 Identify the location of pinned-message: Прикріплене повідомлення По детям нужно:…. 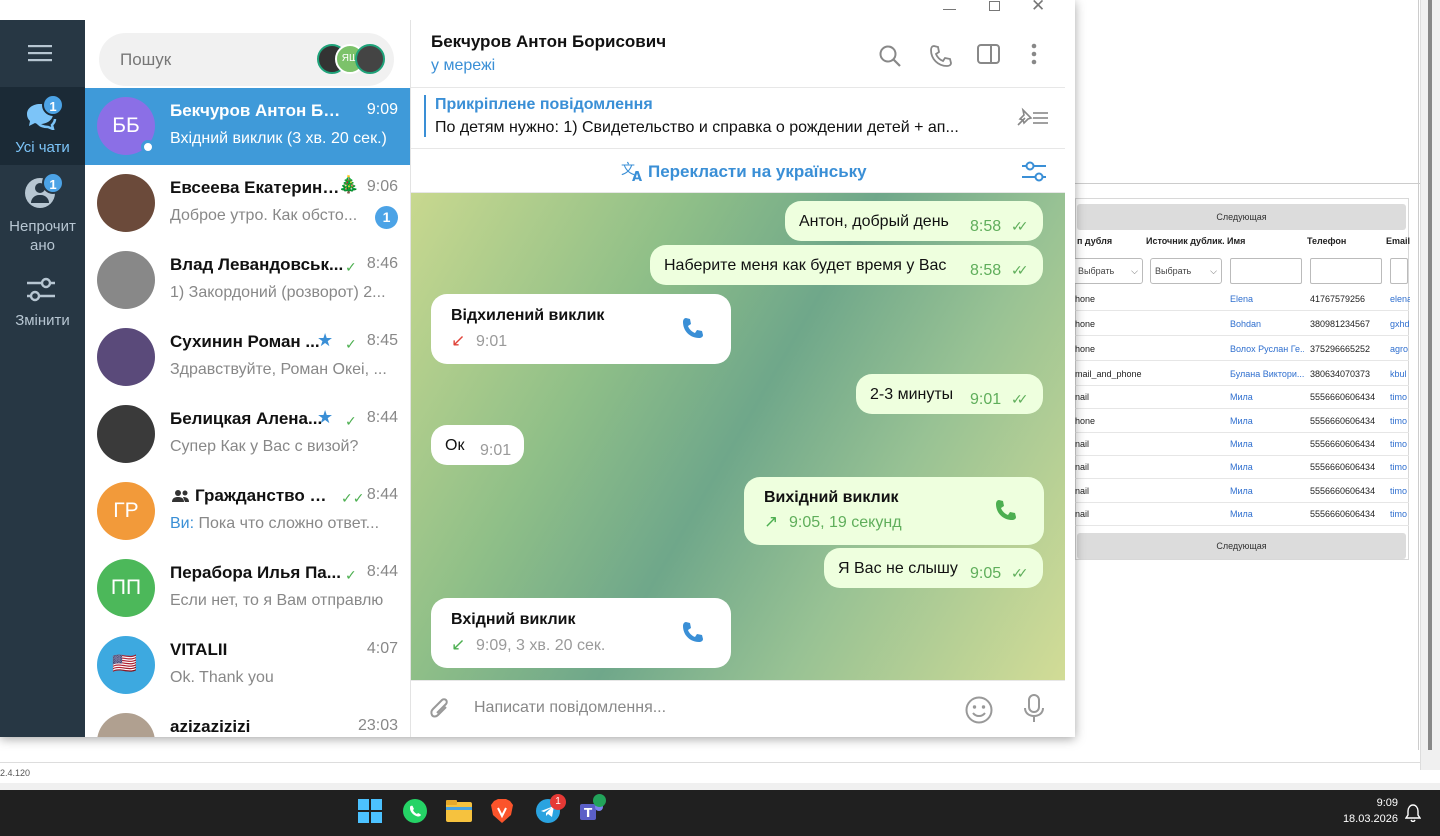
(738, 119).